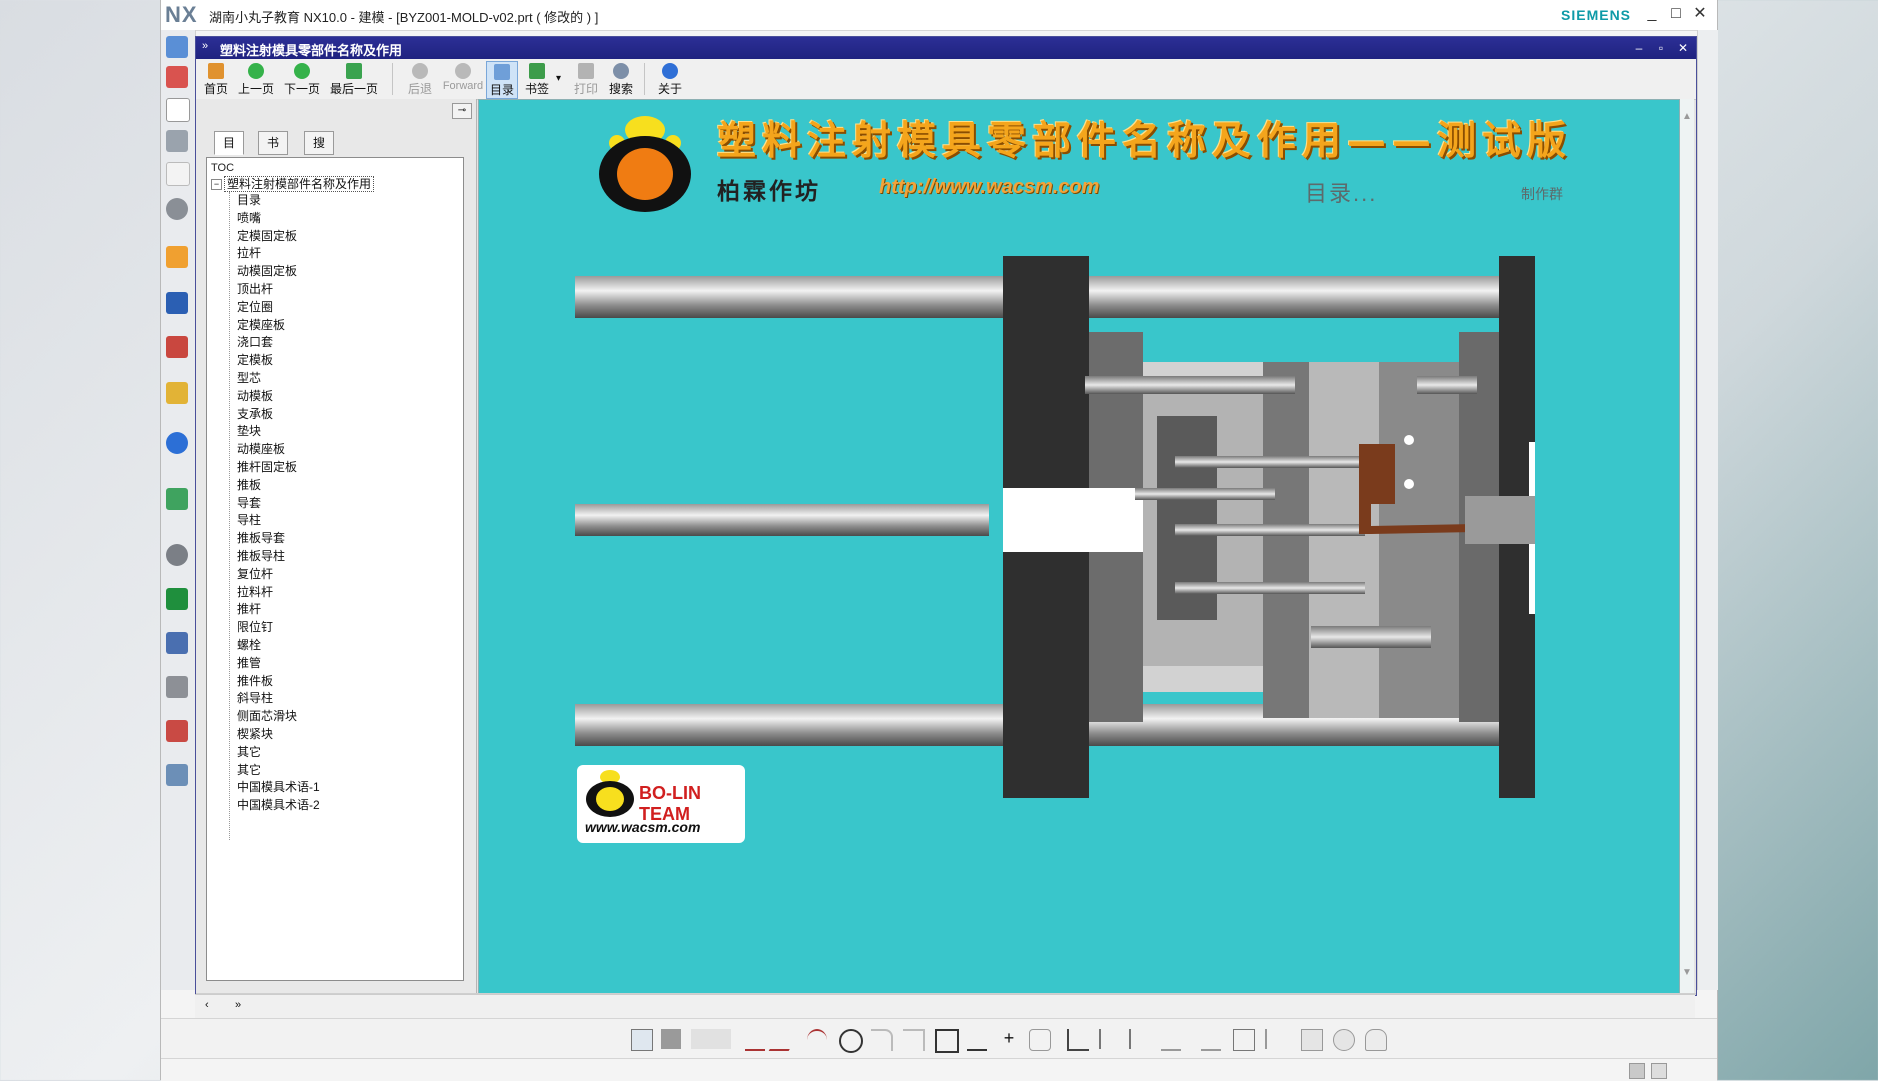 Image resolution: width=1878 pixels, height=1081 pixels. Describe the element at coordinates (947, 1041) in the screenshot. I see `rectangle-icon` at that location.